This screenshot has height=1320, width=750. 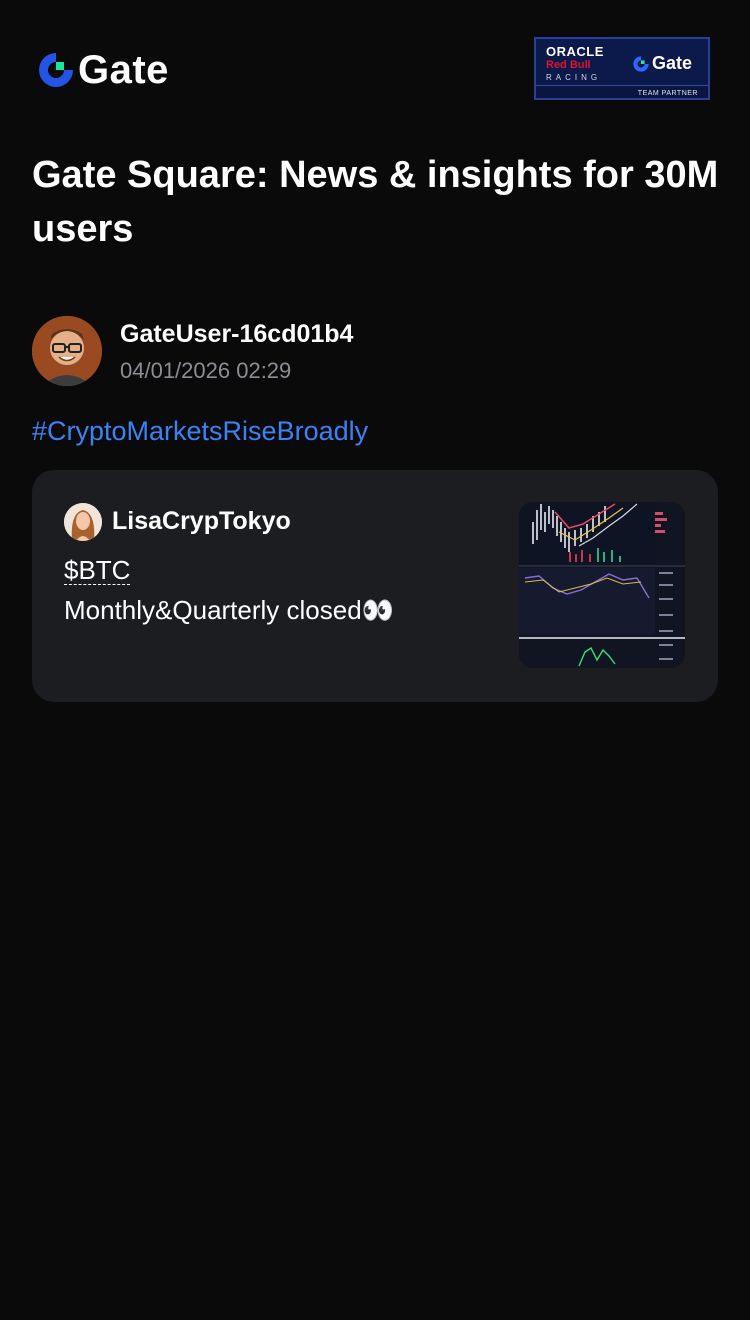 I want to click on partner-gate-logo: Gate, so click(x=662, y=63).